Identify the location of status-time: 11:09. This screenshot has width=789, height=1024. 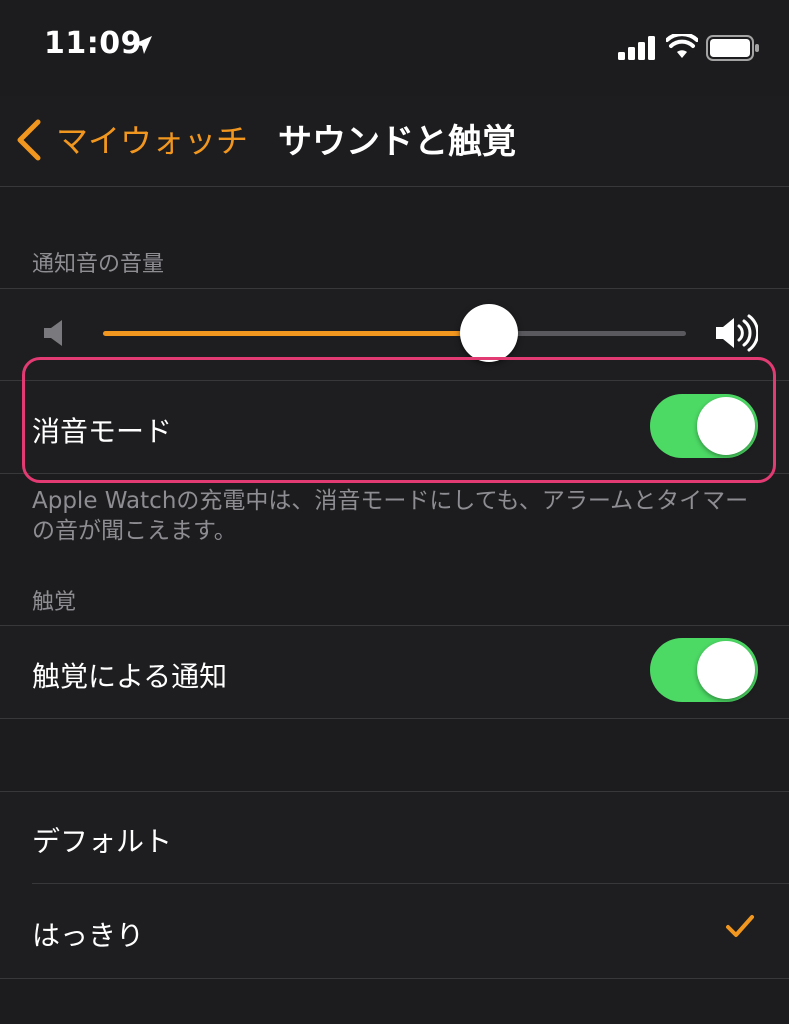
(93, 43).